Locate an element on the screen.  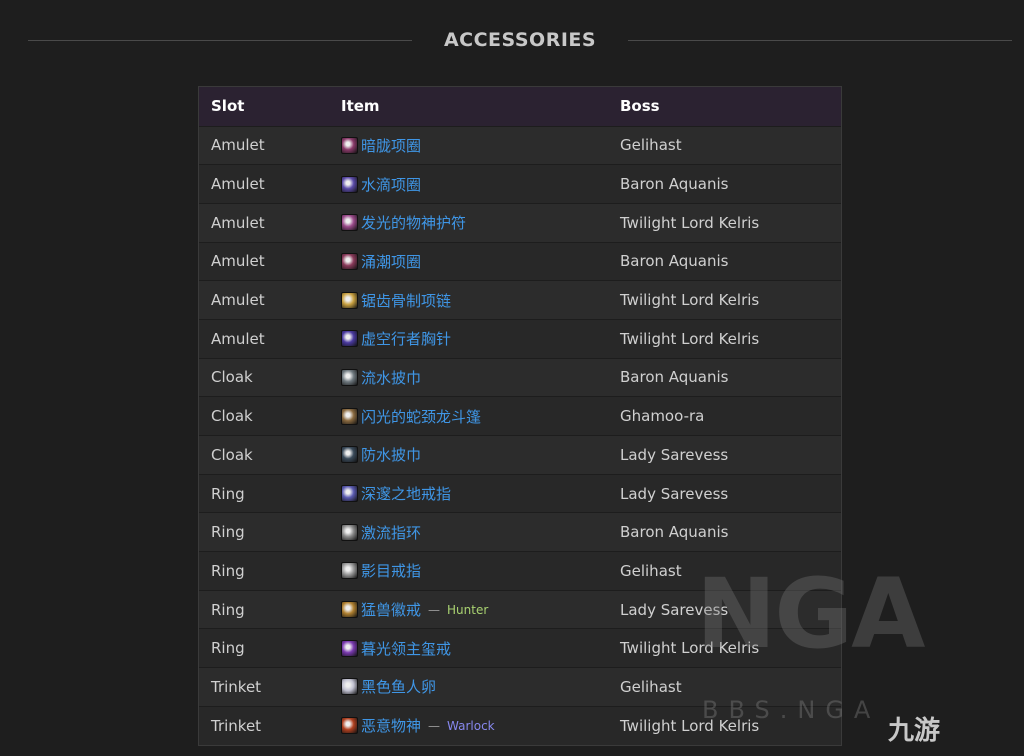
table-row: Ring 激流指环 Baron Aquanis is located at coordinates (520, 532).